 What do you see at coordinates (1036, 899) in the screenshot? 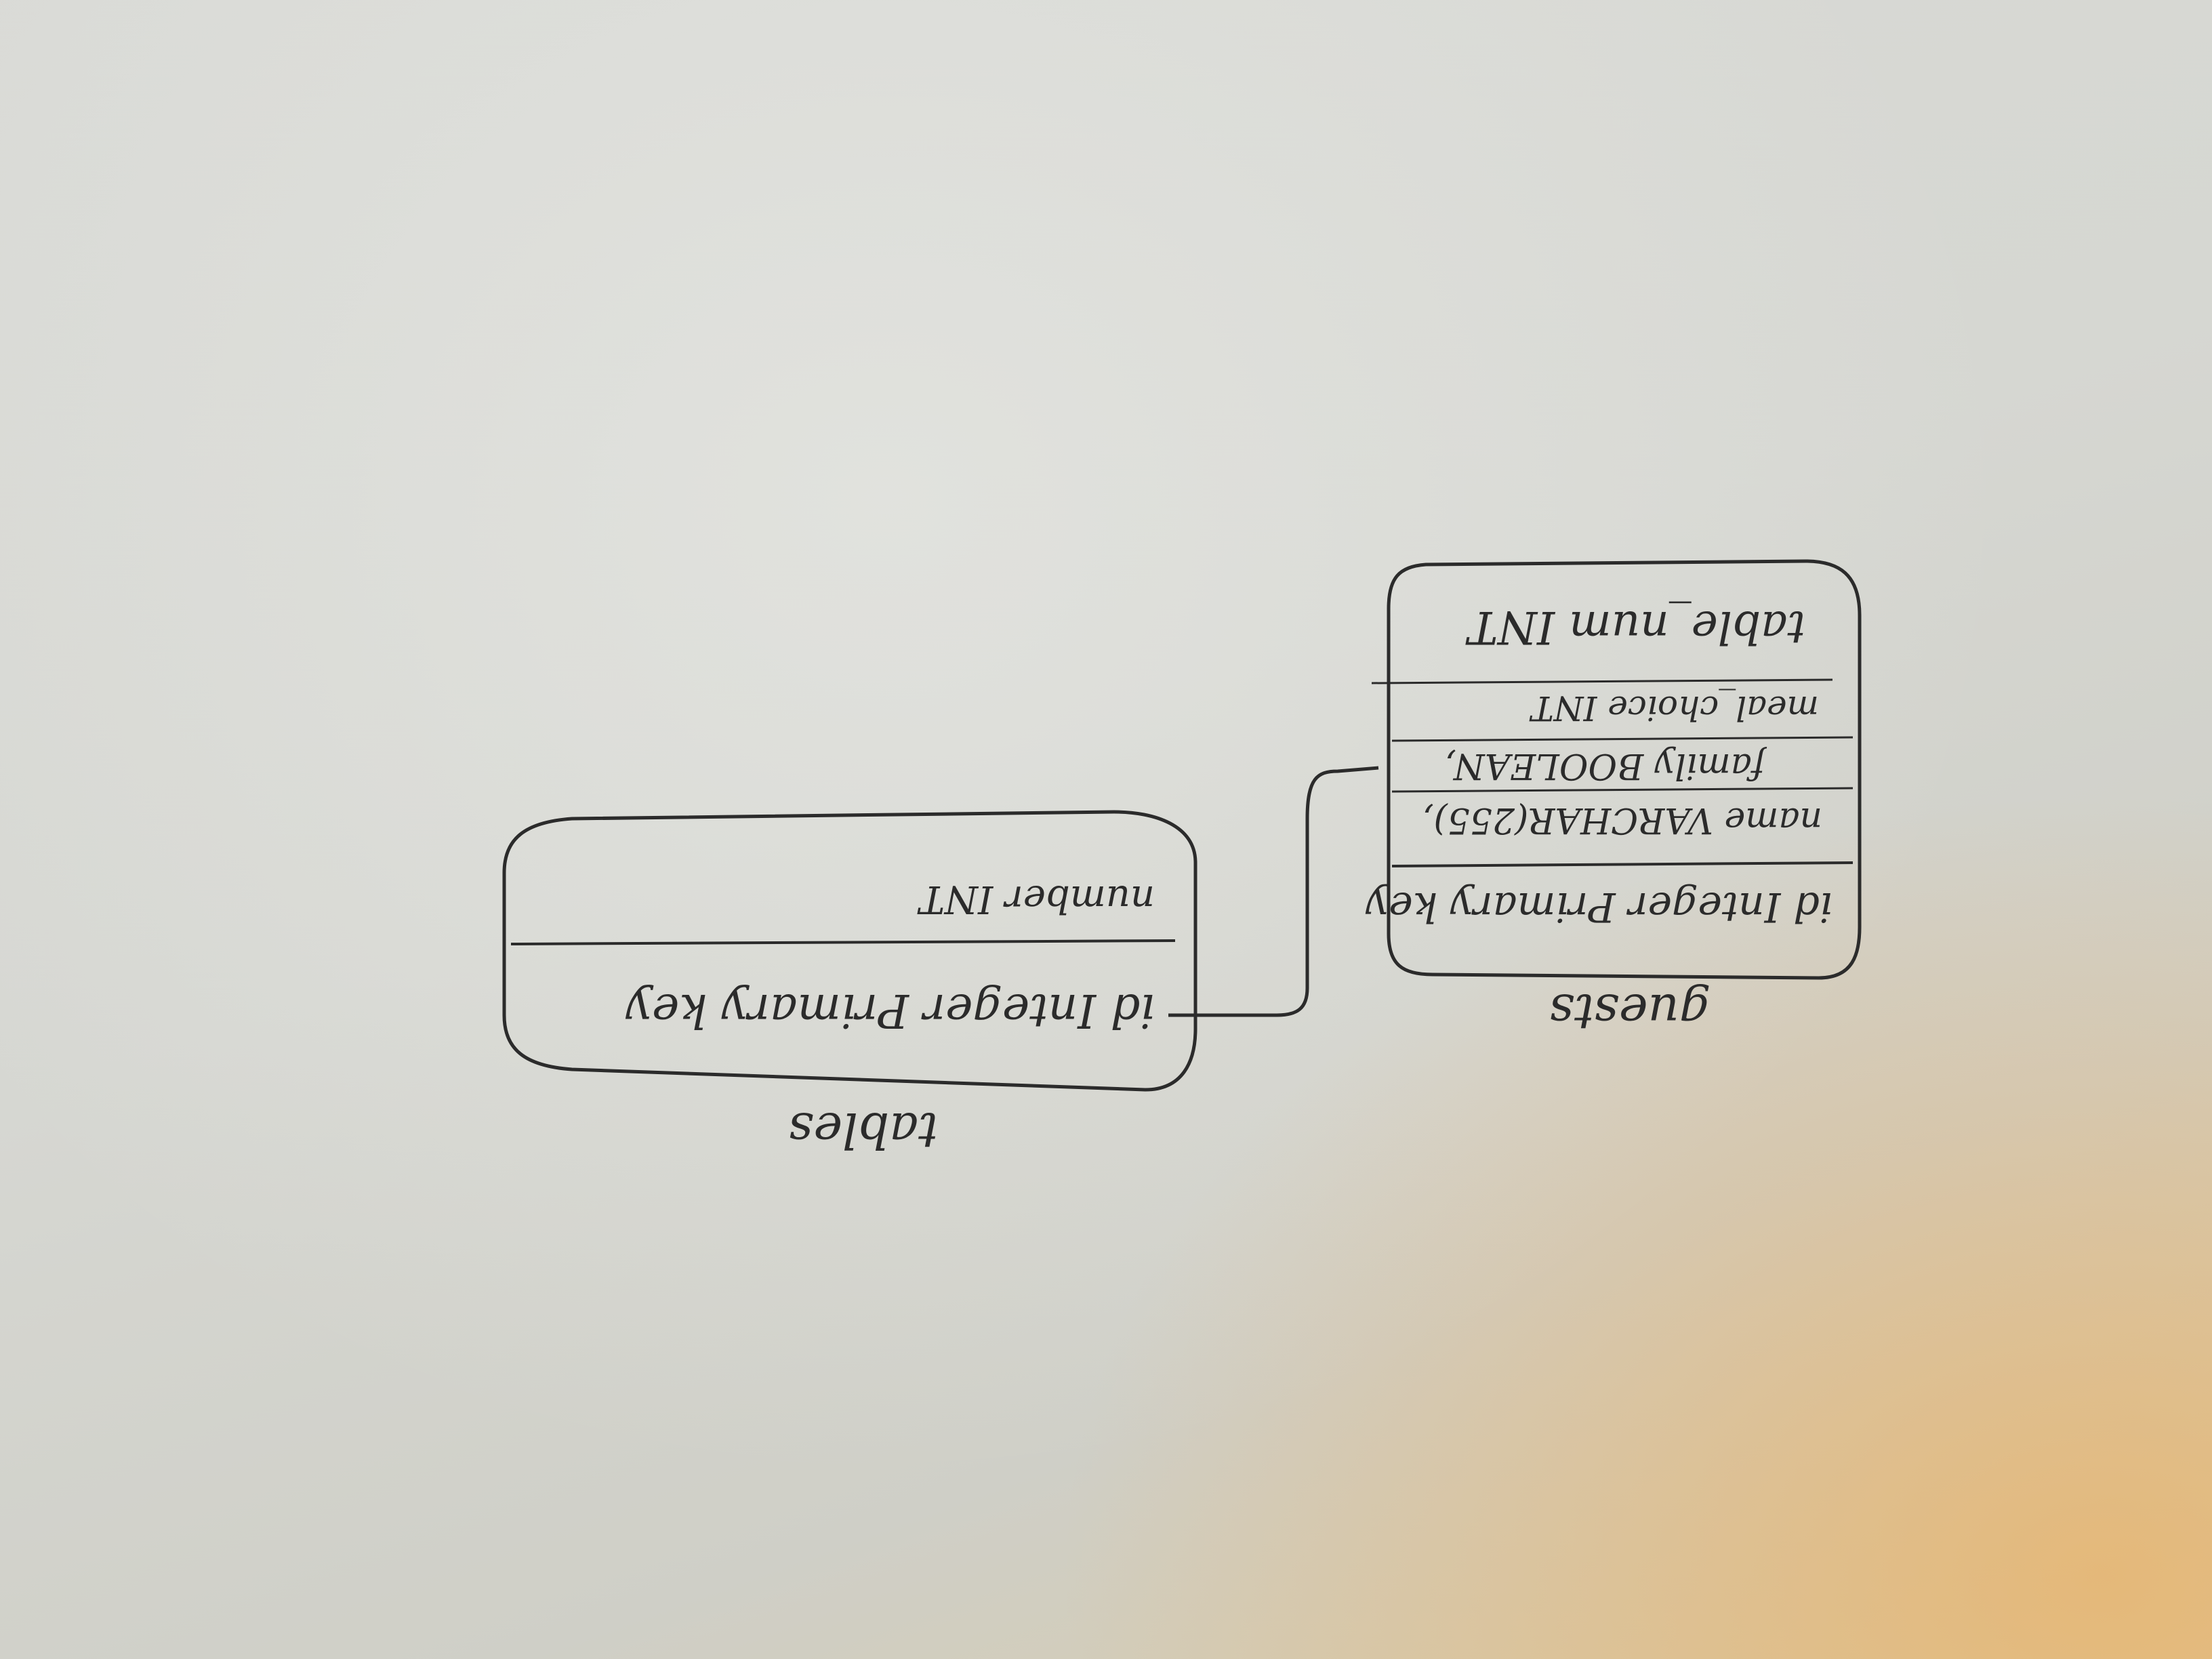
I see `entity-tables-field-1: number INT` at bounding box center [1036, 899].